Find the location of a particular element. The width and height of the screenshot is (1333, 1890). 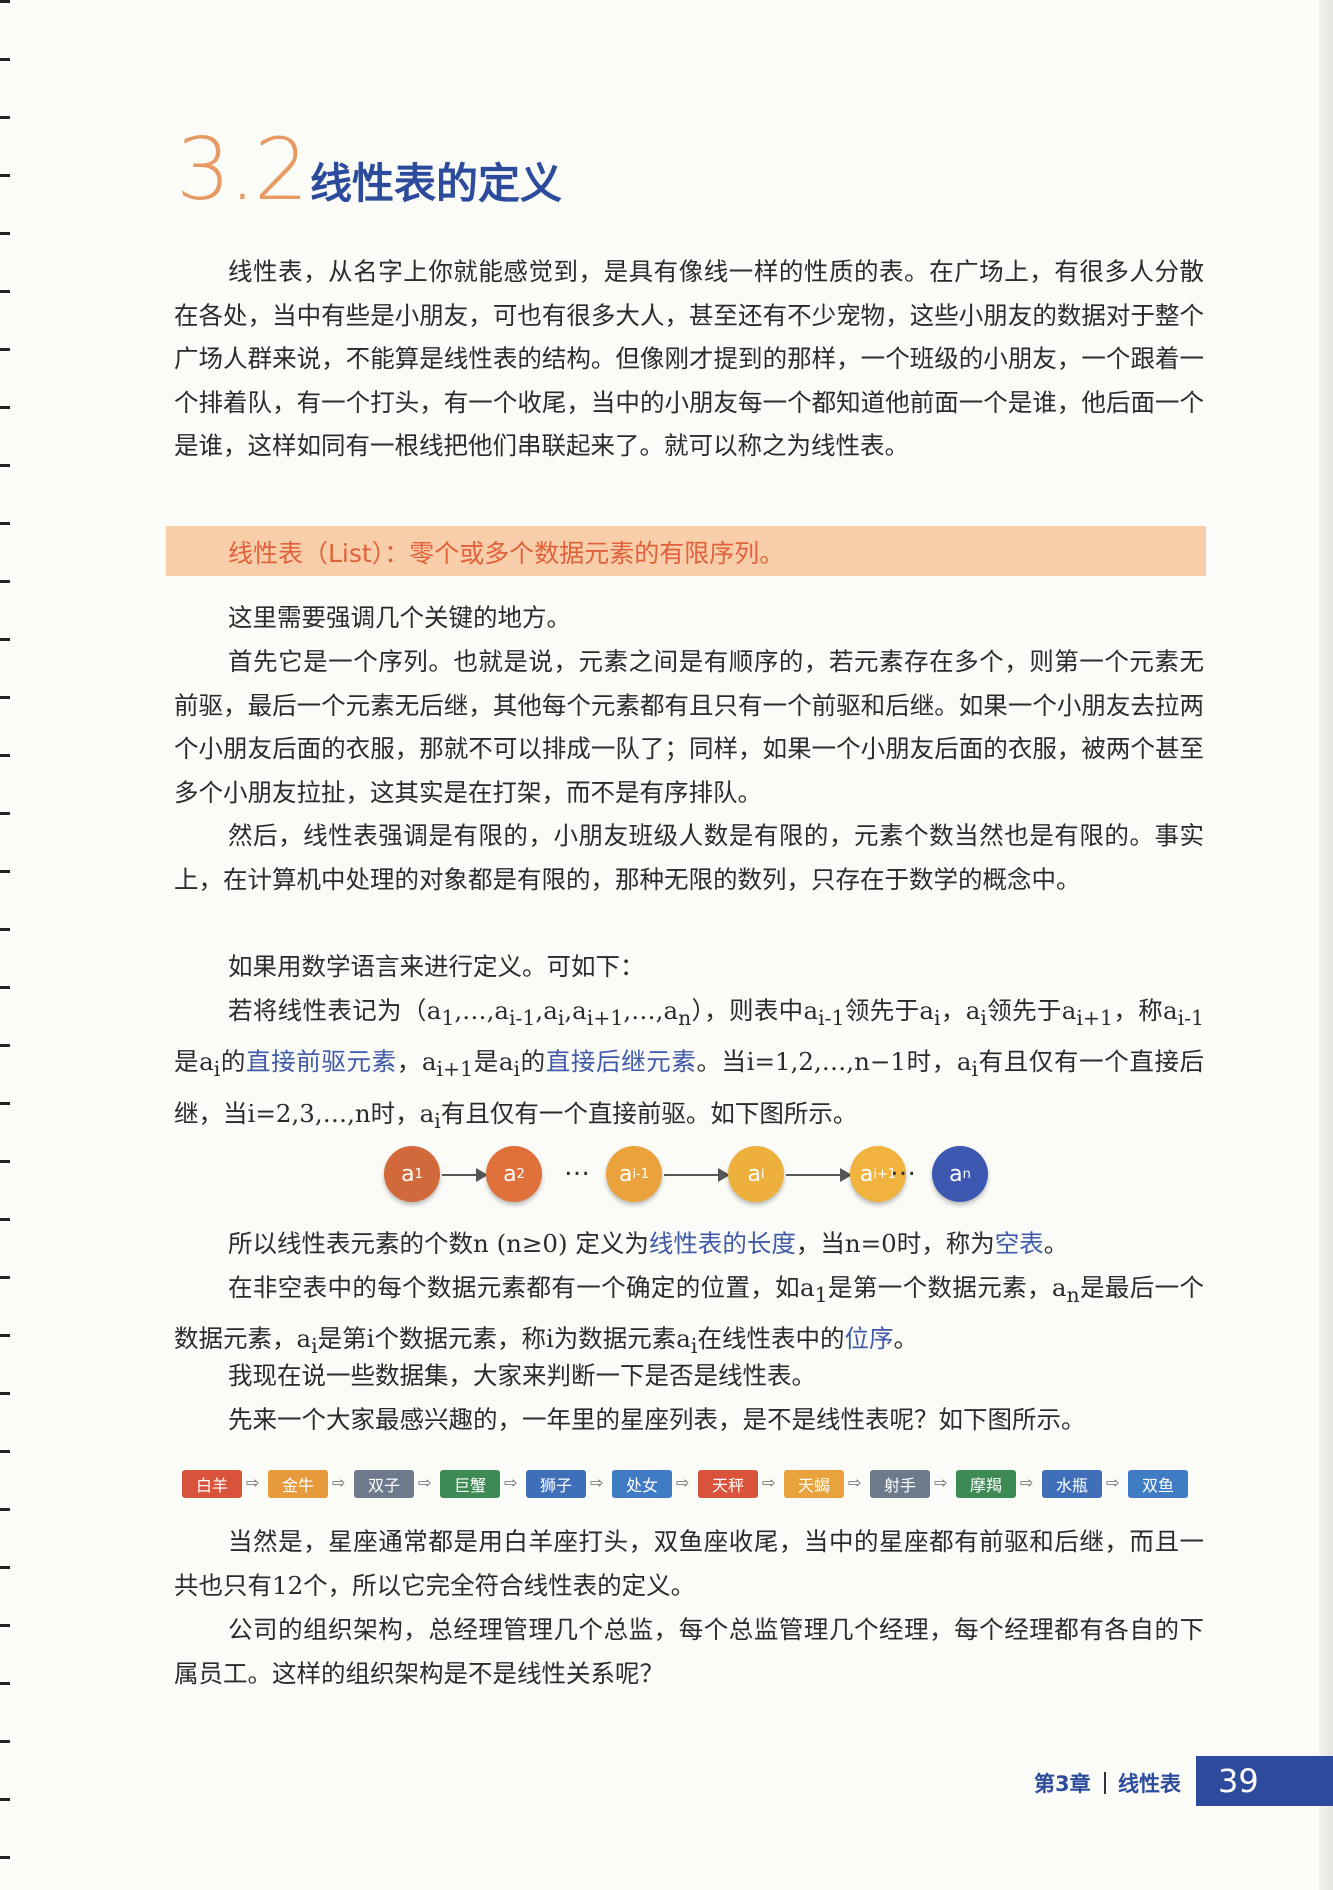

definition-text: 线性表（List）：零个或多个数据元素的有限序列。 is located at coordinates (506, 553).